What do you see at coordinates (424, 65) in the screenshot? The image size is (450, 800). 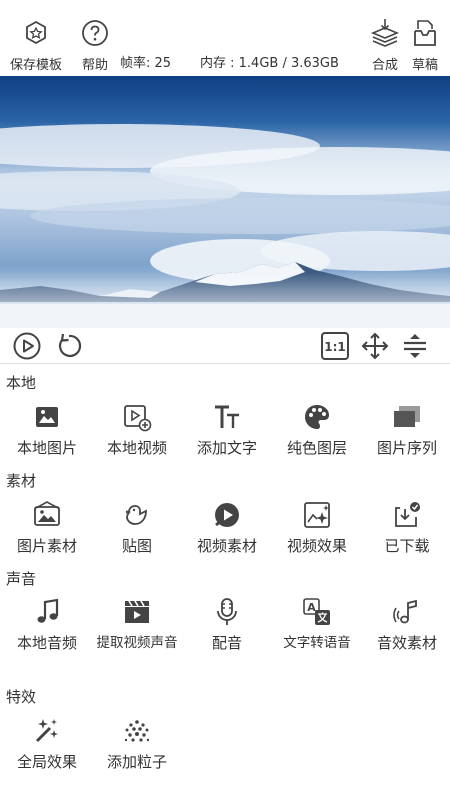 I see `draft-label: 草稿` at bounding box center [424, 65].